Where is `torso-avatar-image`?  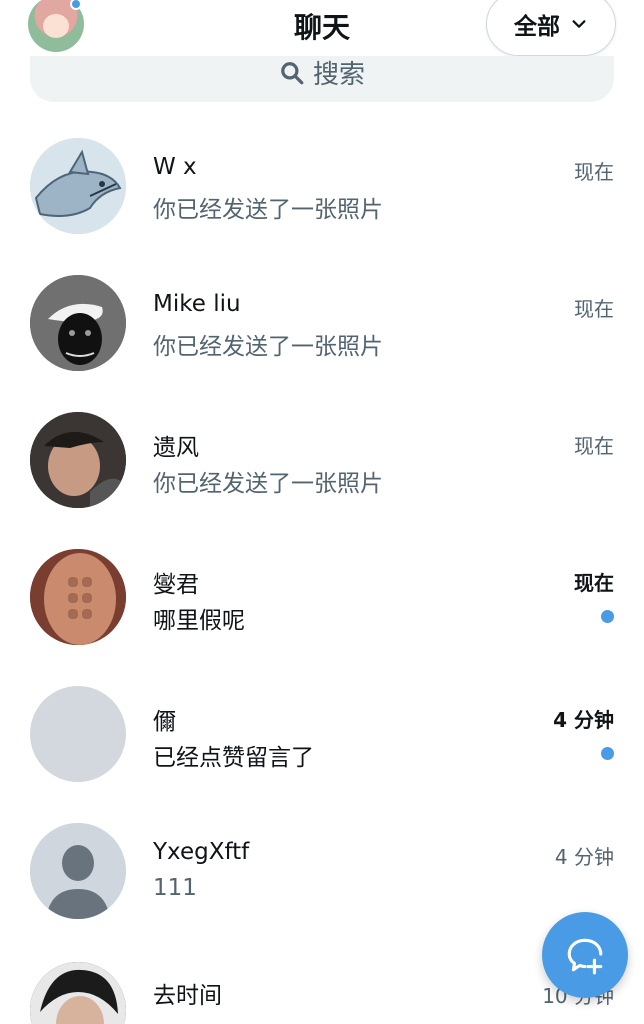 torso-avatar-image is located at coordinates (78, 597).